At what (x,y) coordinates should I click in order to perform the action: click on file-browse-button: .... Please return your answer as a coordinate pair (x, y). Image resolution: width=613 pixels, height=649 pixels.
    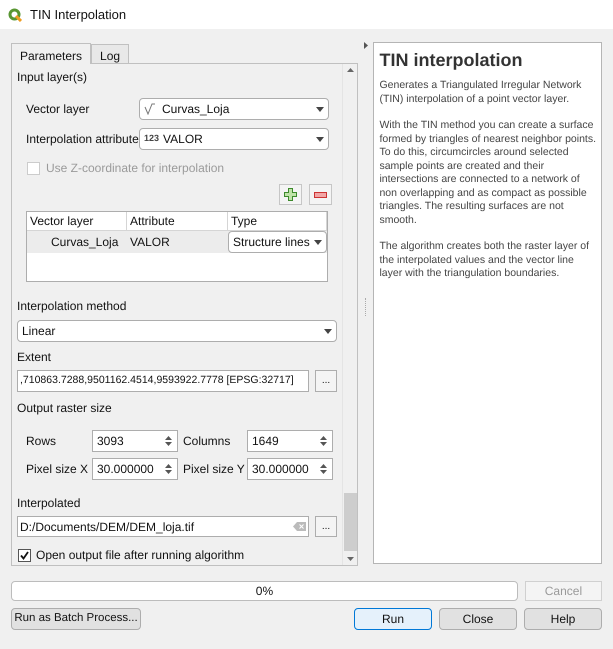
    Looking at the image, I should click on (326, 526).